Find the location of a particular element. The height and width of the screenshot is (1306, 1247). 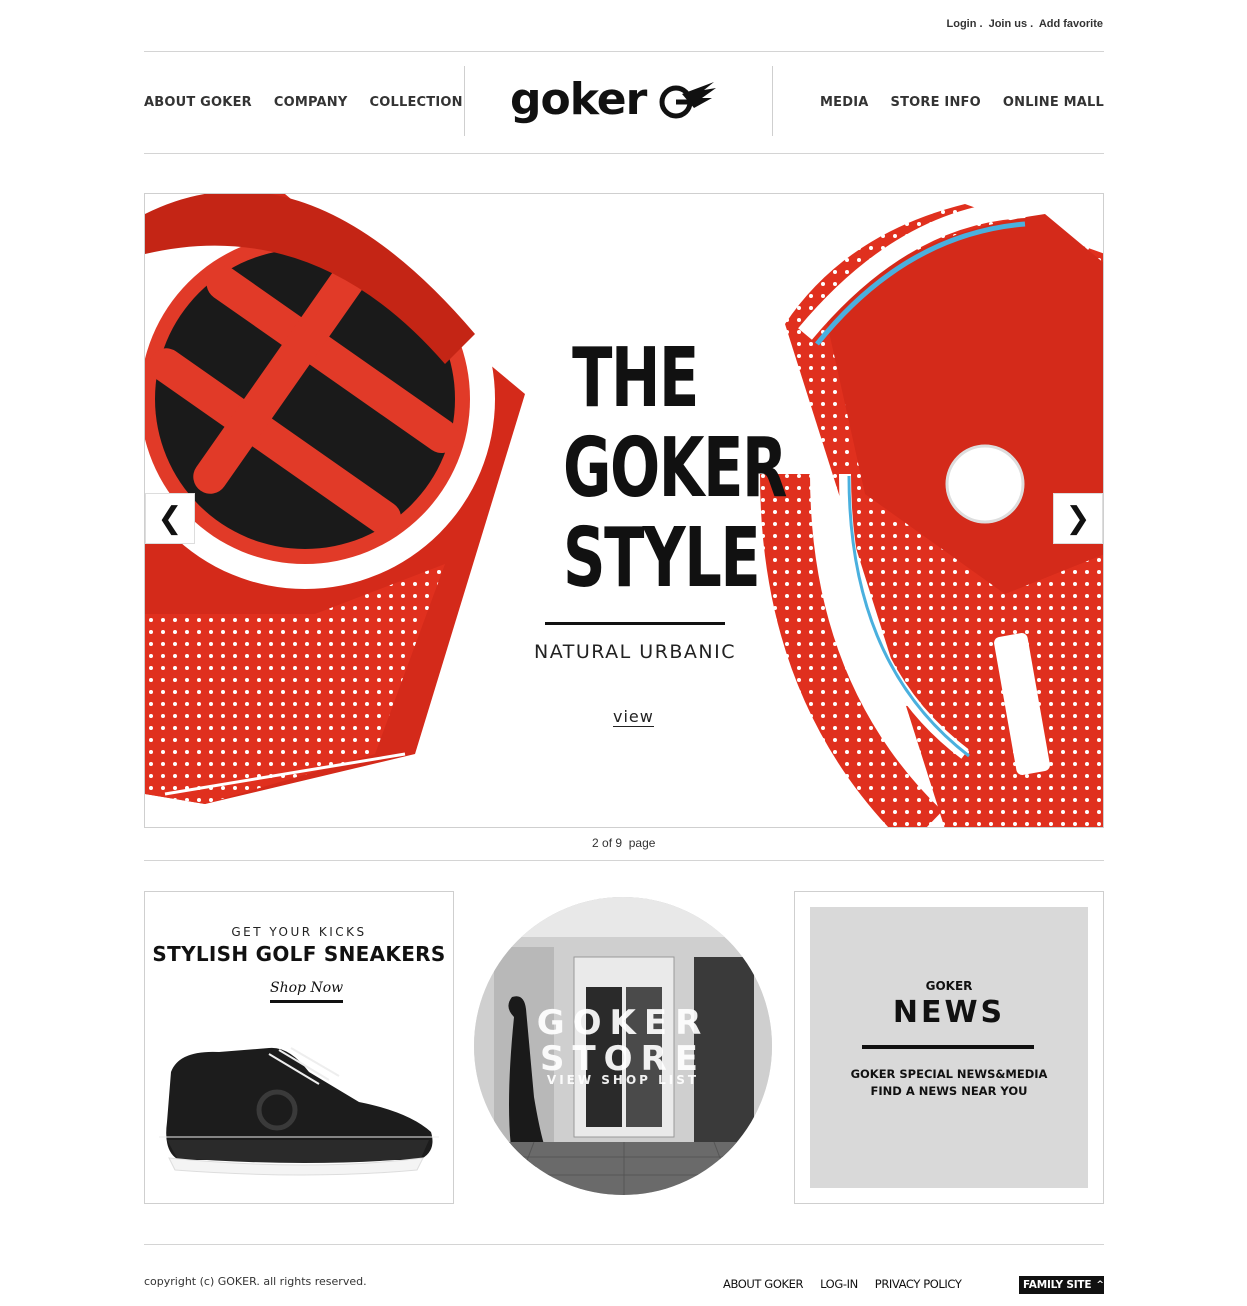

pager-total: 9 is located at coordinates (619, 843).